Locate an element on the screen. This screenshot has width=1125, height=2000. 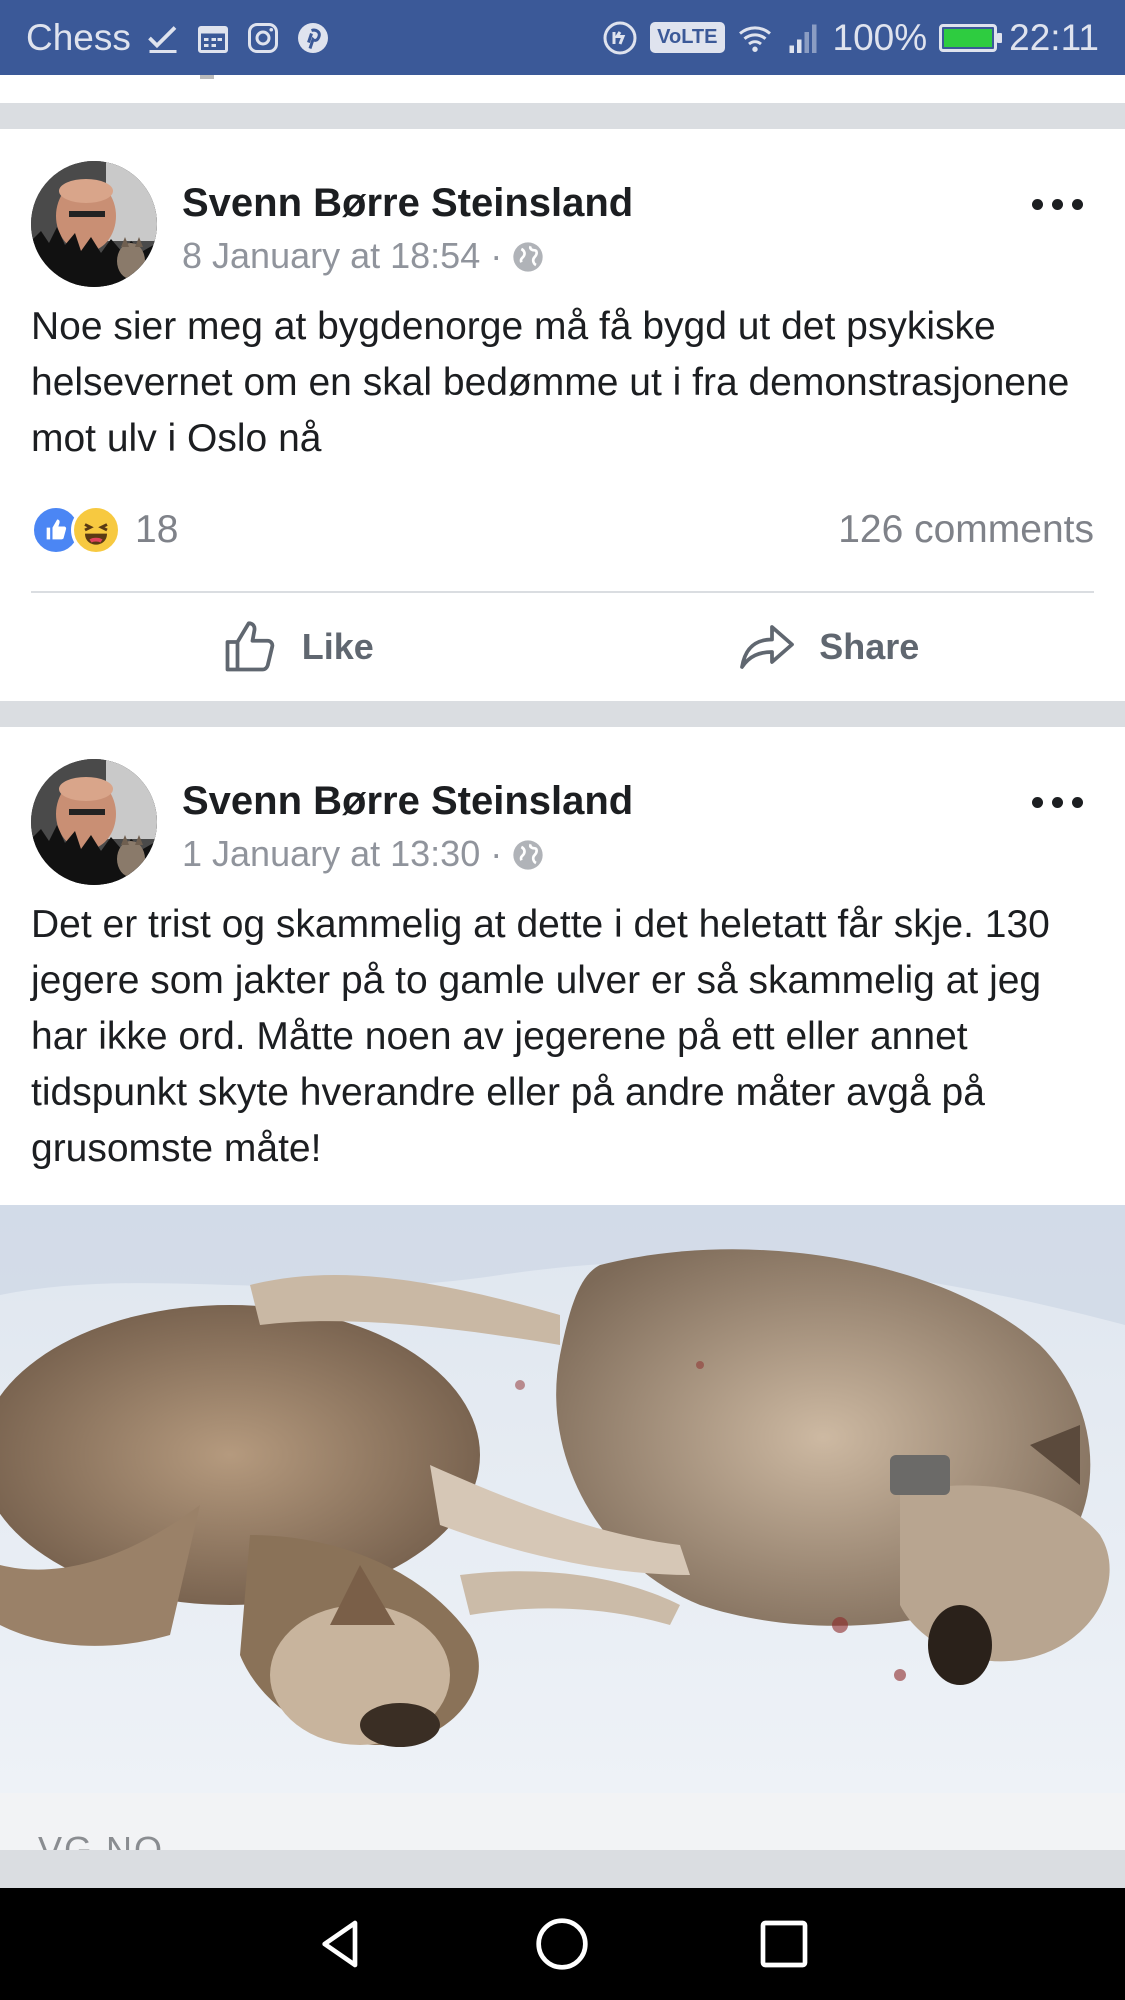
recents-square-icon is located at coordinates (784, 1944).